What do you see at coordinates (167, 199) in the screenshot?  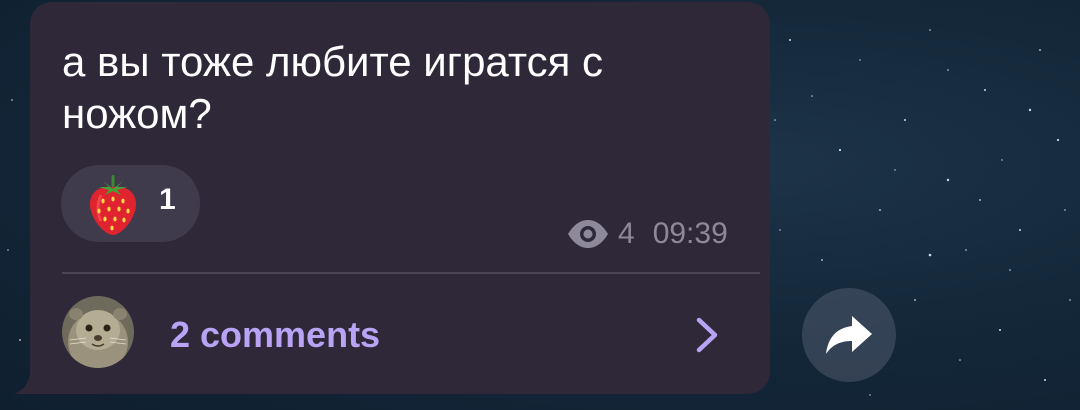 I see `reaction-count: 1` at bounding box center [167, 199].